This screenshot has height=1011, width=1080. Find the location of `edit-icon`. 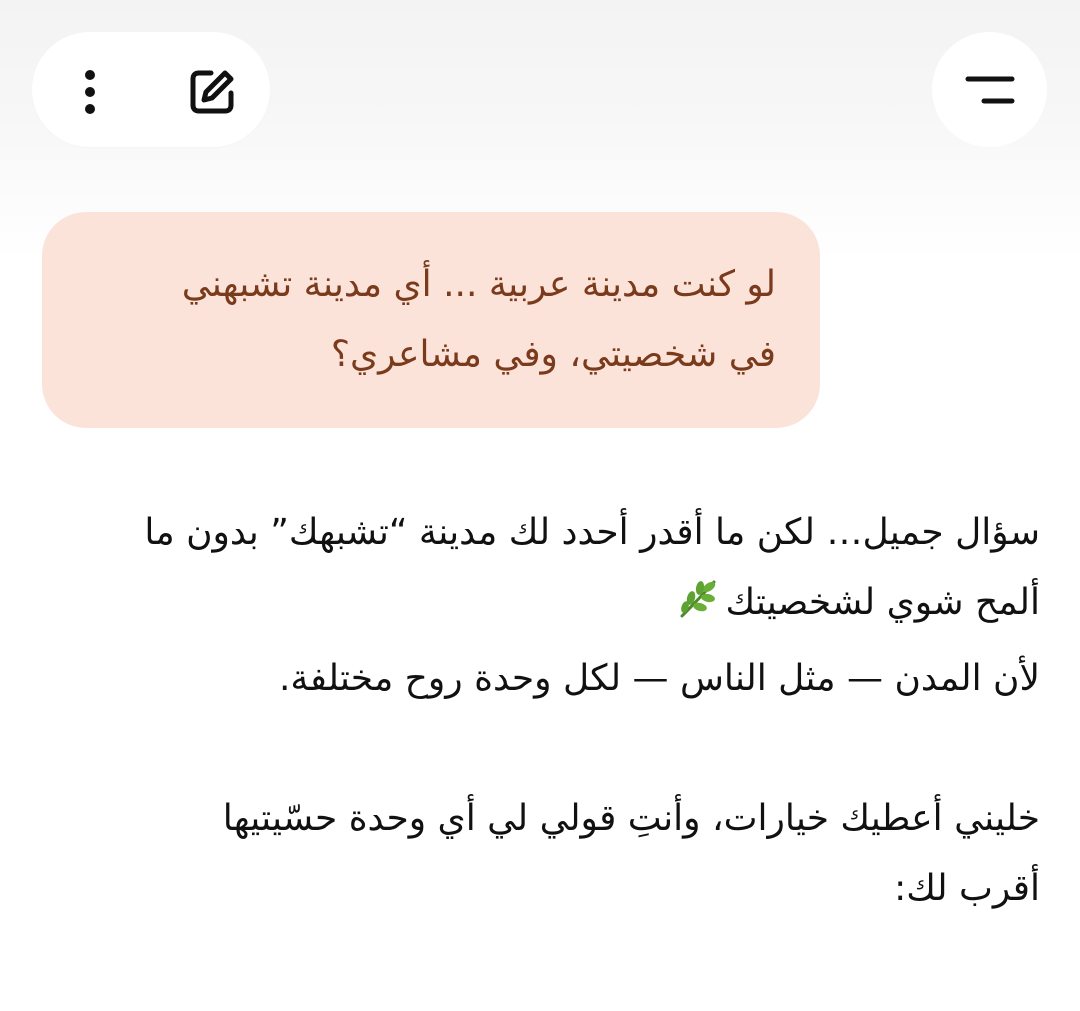

edit-icon is located at coordinates (212, 92).